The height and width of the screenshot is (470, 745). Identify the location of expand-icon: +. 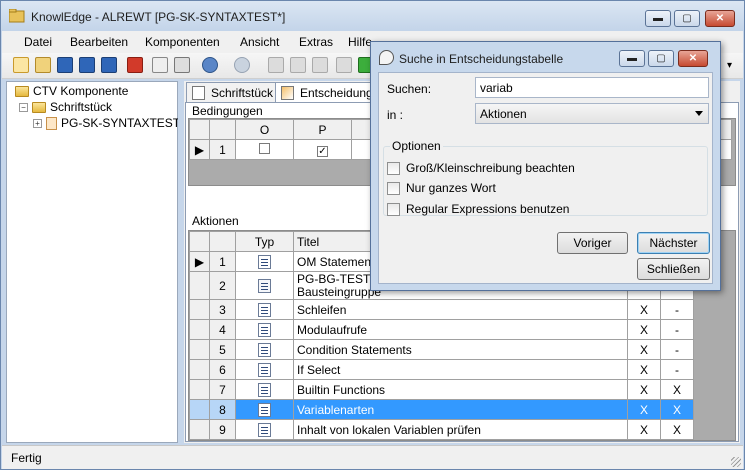
(37, 123).